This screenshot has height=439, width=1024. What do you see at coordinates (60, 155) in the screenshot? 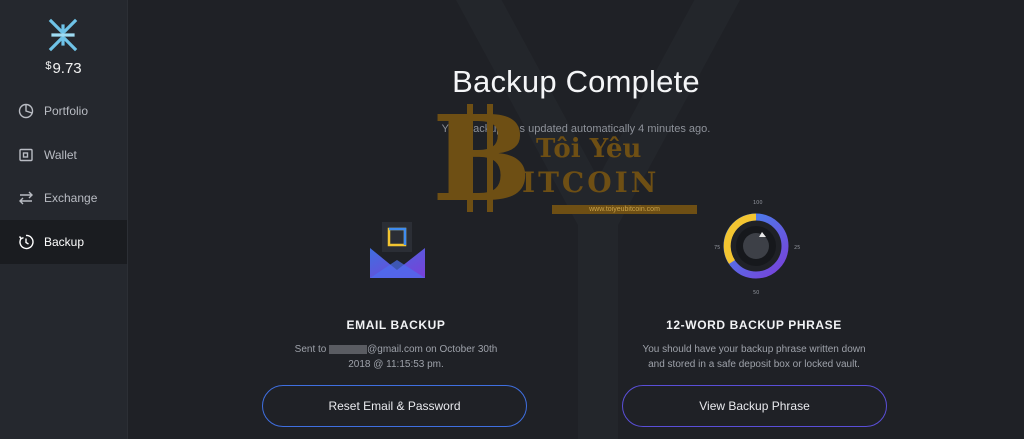
I see `sidebar-item-label: Wallet` at bounding box center [60, 155].